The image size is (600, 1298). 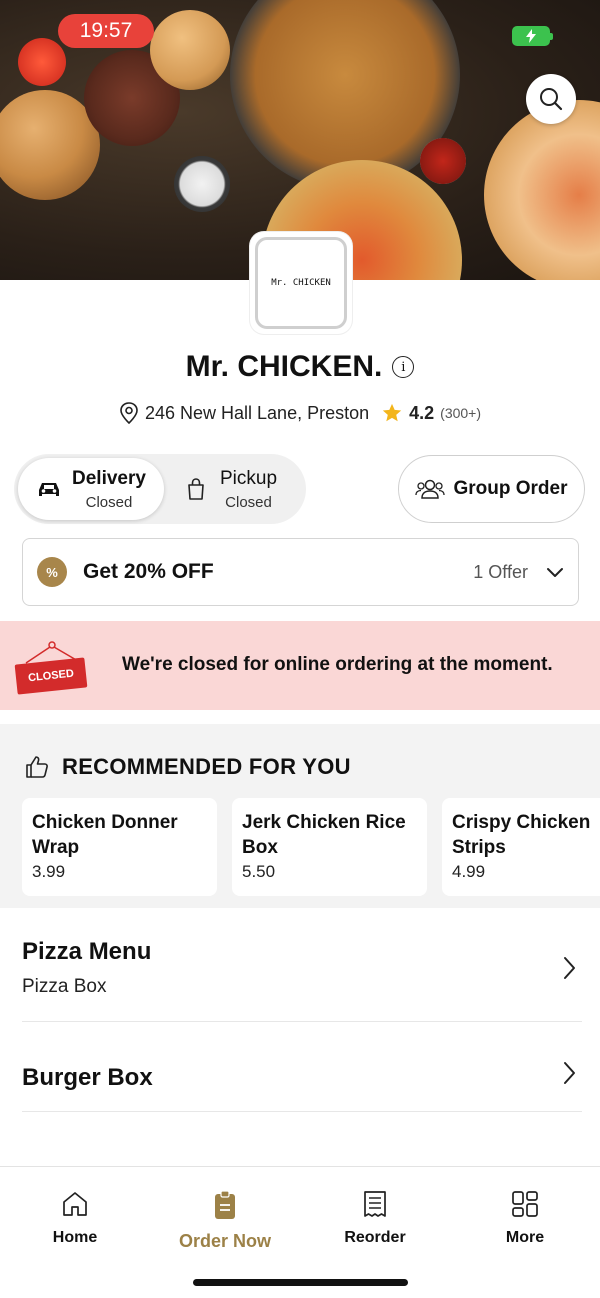 What do you see at coordinates (510, 488) in the screenshot?
I see `group-order-label: Group Order` at bounding box center [510, 488].